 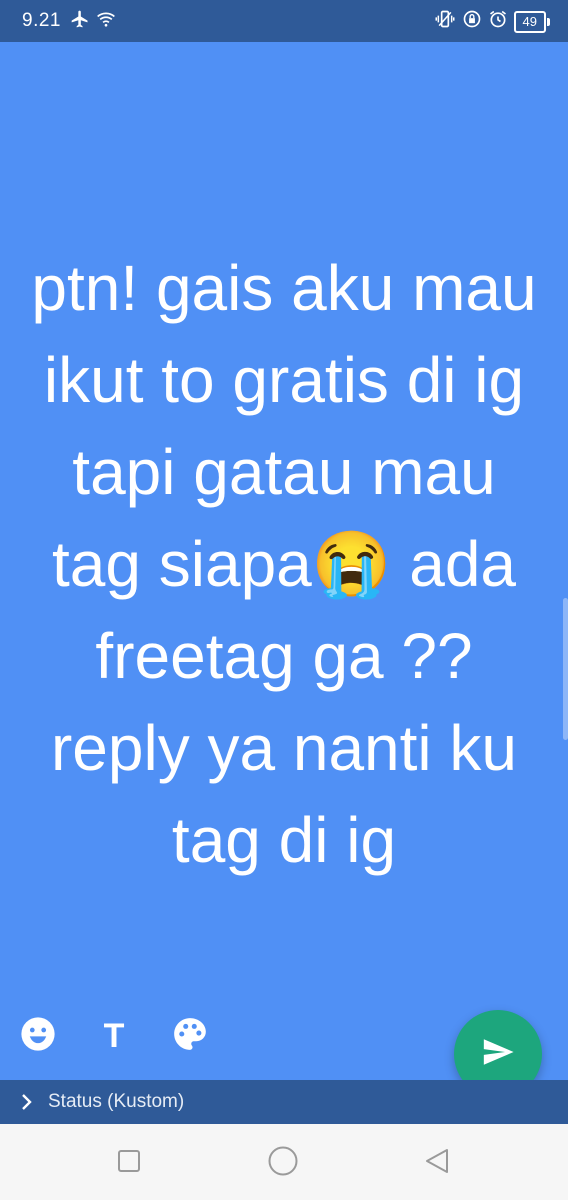 What do you see at coordinates (29, 1102) in the screenshot?
I see `chevron-right-icon` at bounding box center [29, 1102].